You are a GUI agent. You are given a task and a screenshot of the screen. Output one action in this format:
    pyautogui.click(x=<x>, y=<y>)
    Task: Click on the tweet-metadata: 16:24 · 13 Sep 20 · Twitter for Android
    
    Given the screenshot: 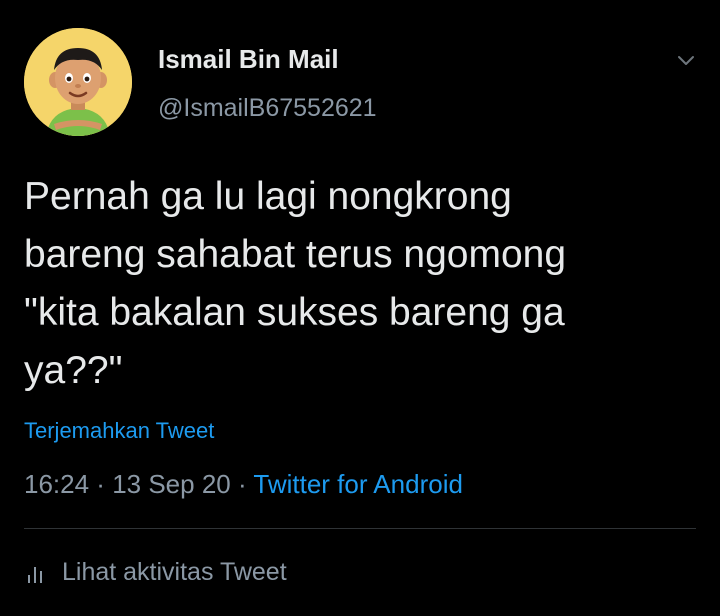 What is the action you would take?
    pyautogui.click(x=243, y=484)
    